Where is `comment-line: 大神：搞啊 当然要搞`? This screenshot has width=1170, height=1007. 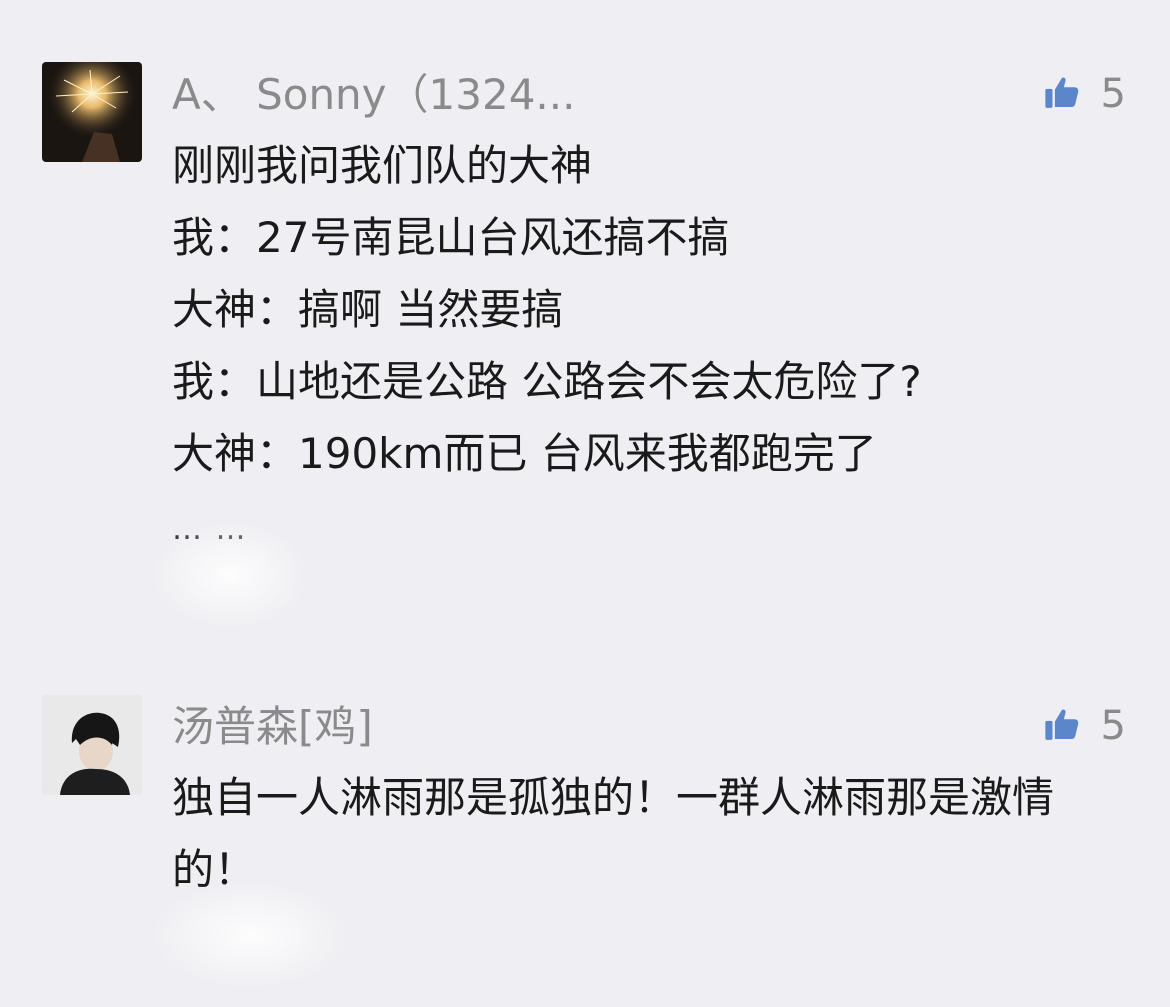 comment-line: 大神：搞啊 当然要搞 is located at coordinates (368, 309).